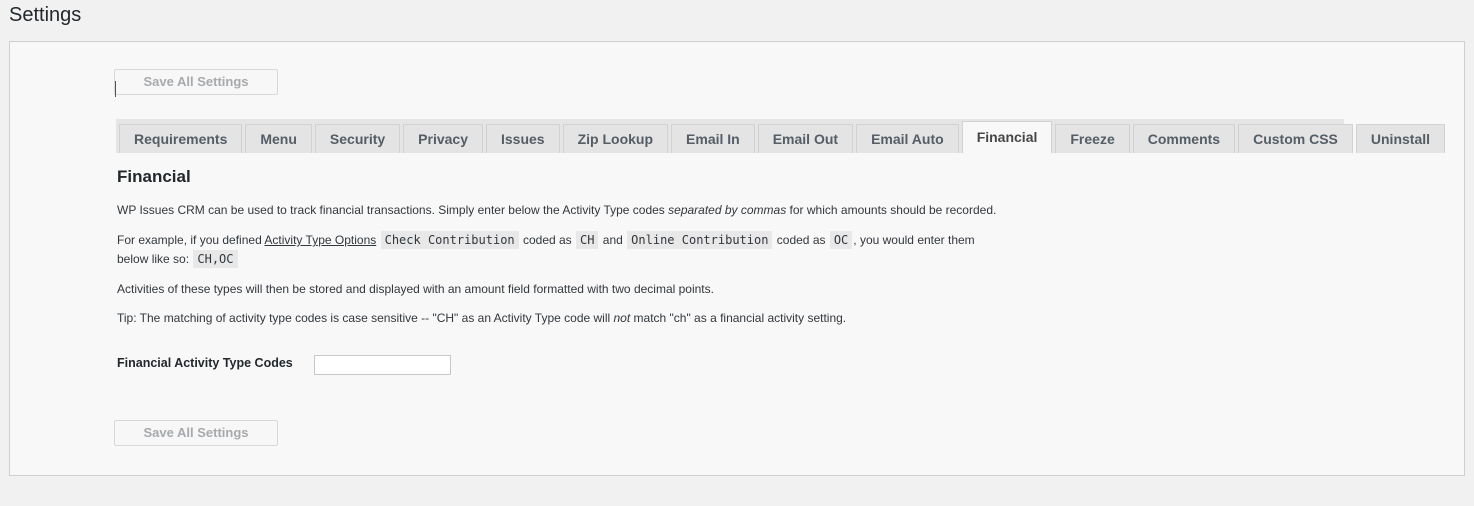 This screenshot has width=1474, height=506. I want to click on example-text: For example, if you defined, so click(191, 240).